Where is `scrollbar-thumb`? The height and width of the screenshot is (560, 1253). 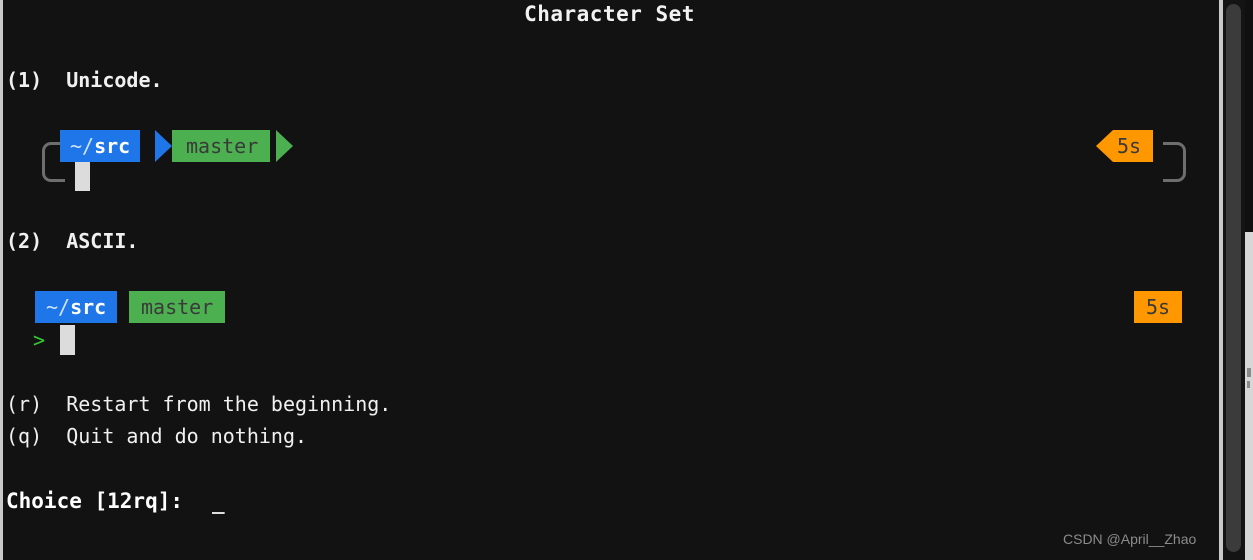 scrollbar-thumb is located at coordinates (1233, 278).